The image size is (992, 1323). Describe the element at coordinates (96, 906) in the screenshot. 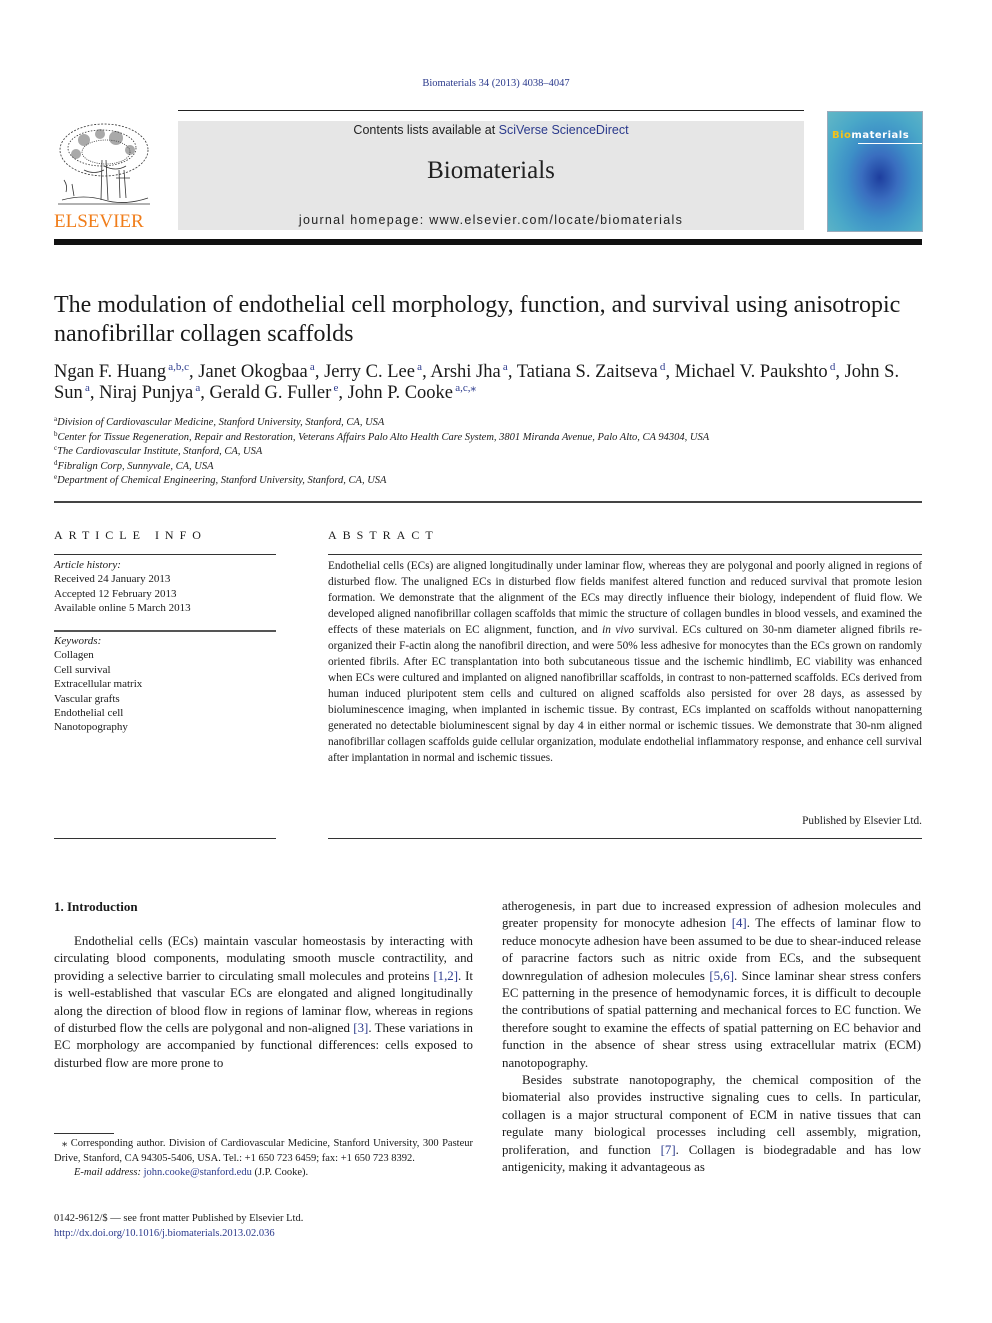

I see `section-heading-introduction: 1. Introduction` at that location.